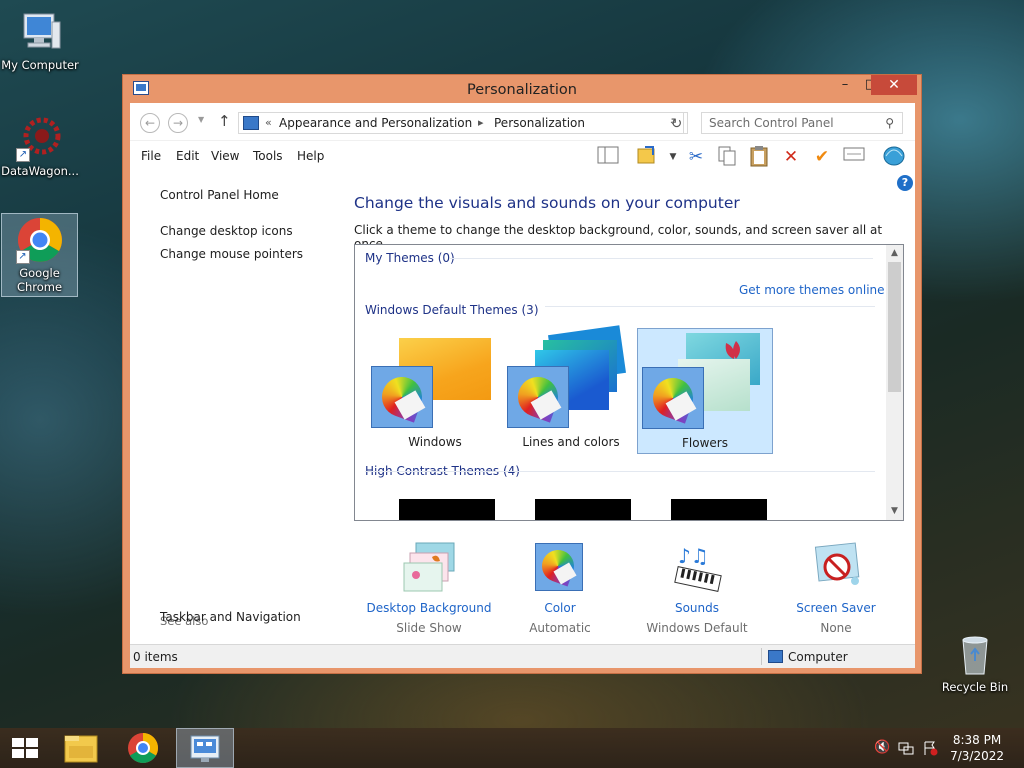 The height and width of the screenshot is (768, 1024). I want to click on up-button: ↑, so click(224, 121).